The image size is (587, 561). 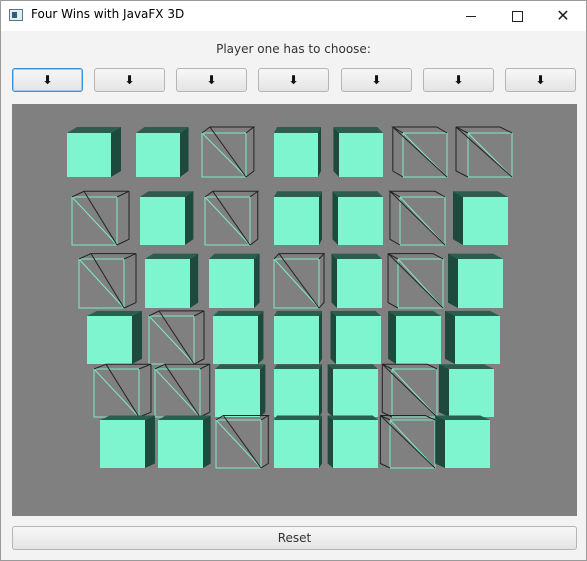 What do you see at coordinates (540, 80) in the screenshot?
I see `drop-column-7-button: ⬇` at bounding box center [540, 80].